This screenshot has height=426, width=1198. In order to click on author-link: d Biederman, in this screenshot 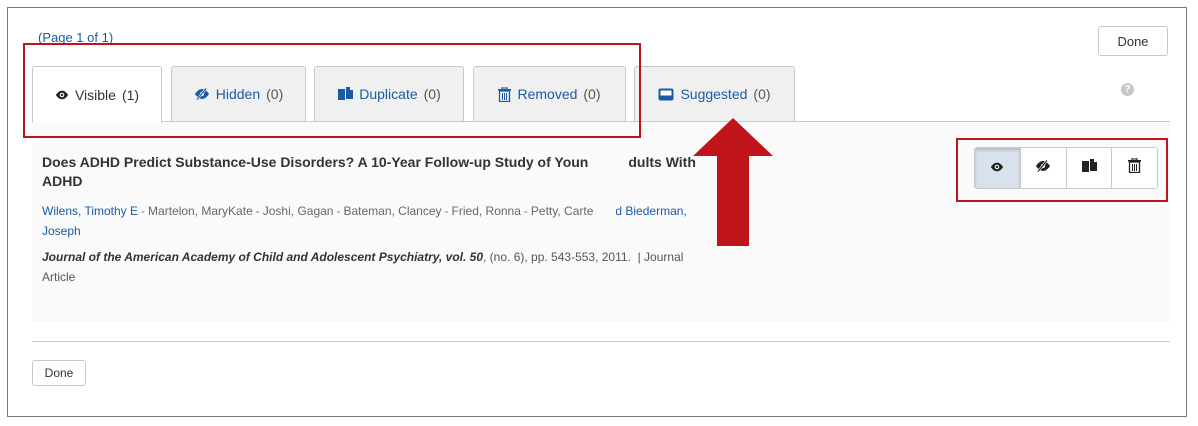, I will do `click(650, 211)`.